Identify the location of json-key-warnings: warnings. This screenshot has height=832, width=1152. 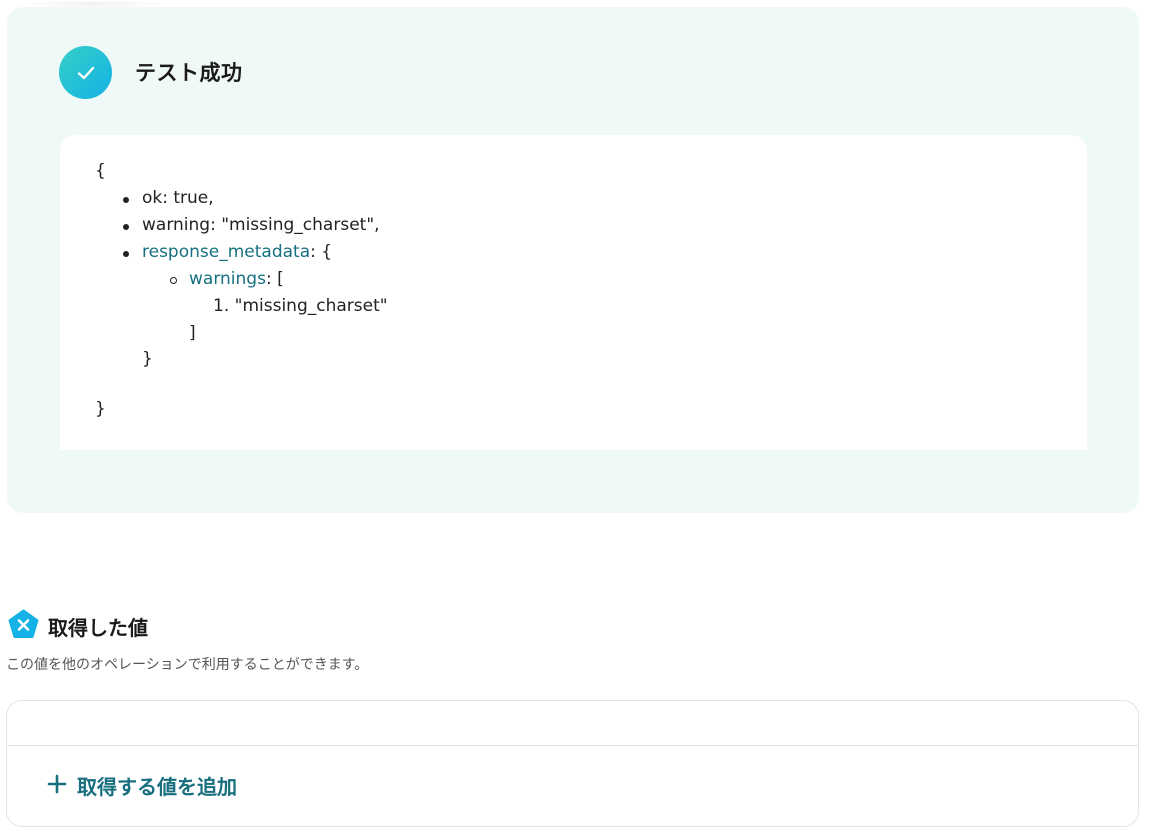
(227, 279).